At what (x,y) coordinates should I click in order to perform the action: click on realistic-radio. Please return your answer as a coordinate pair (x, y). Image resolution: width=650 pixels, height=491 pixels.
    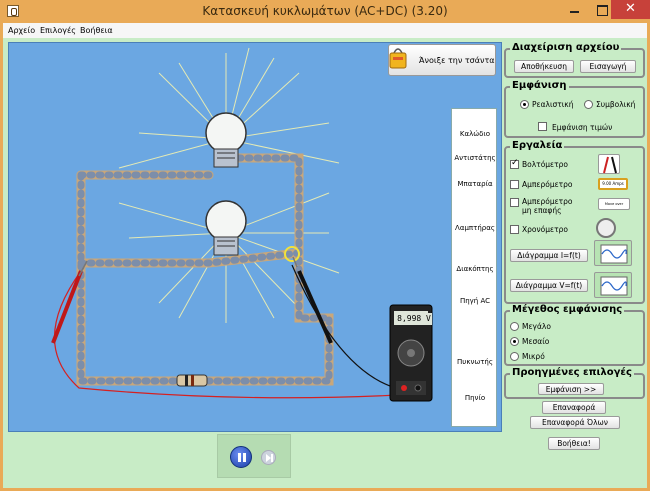
    Looking at the image, I should click on (524, 104).